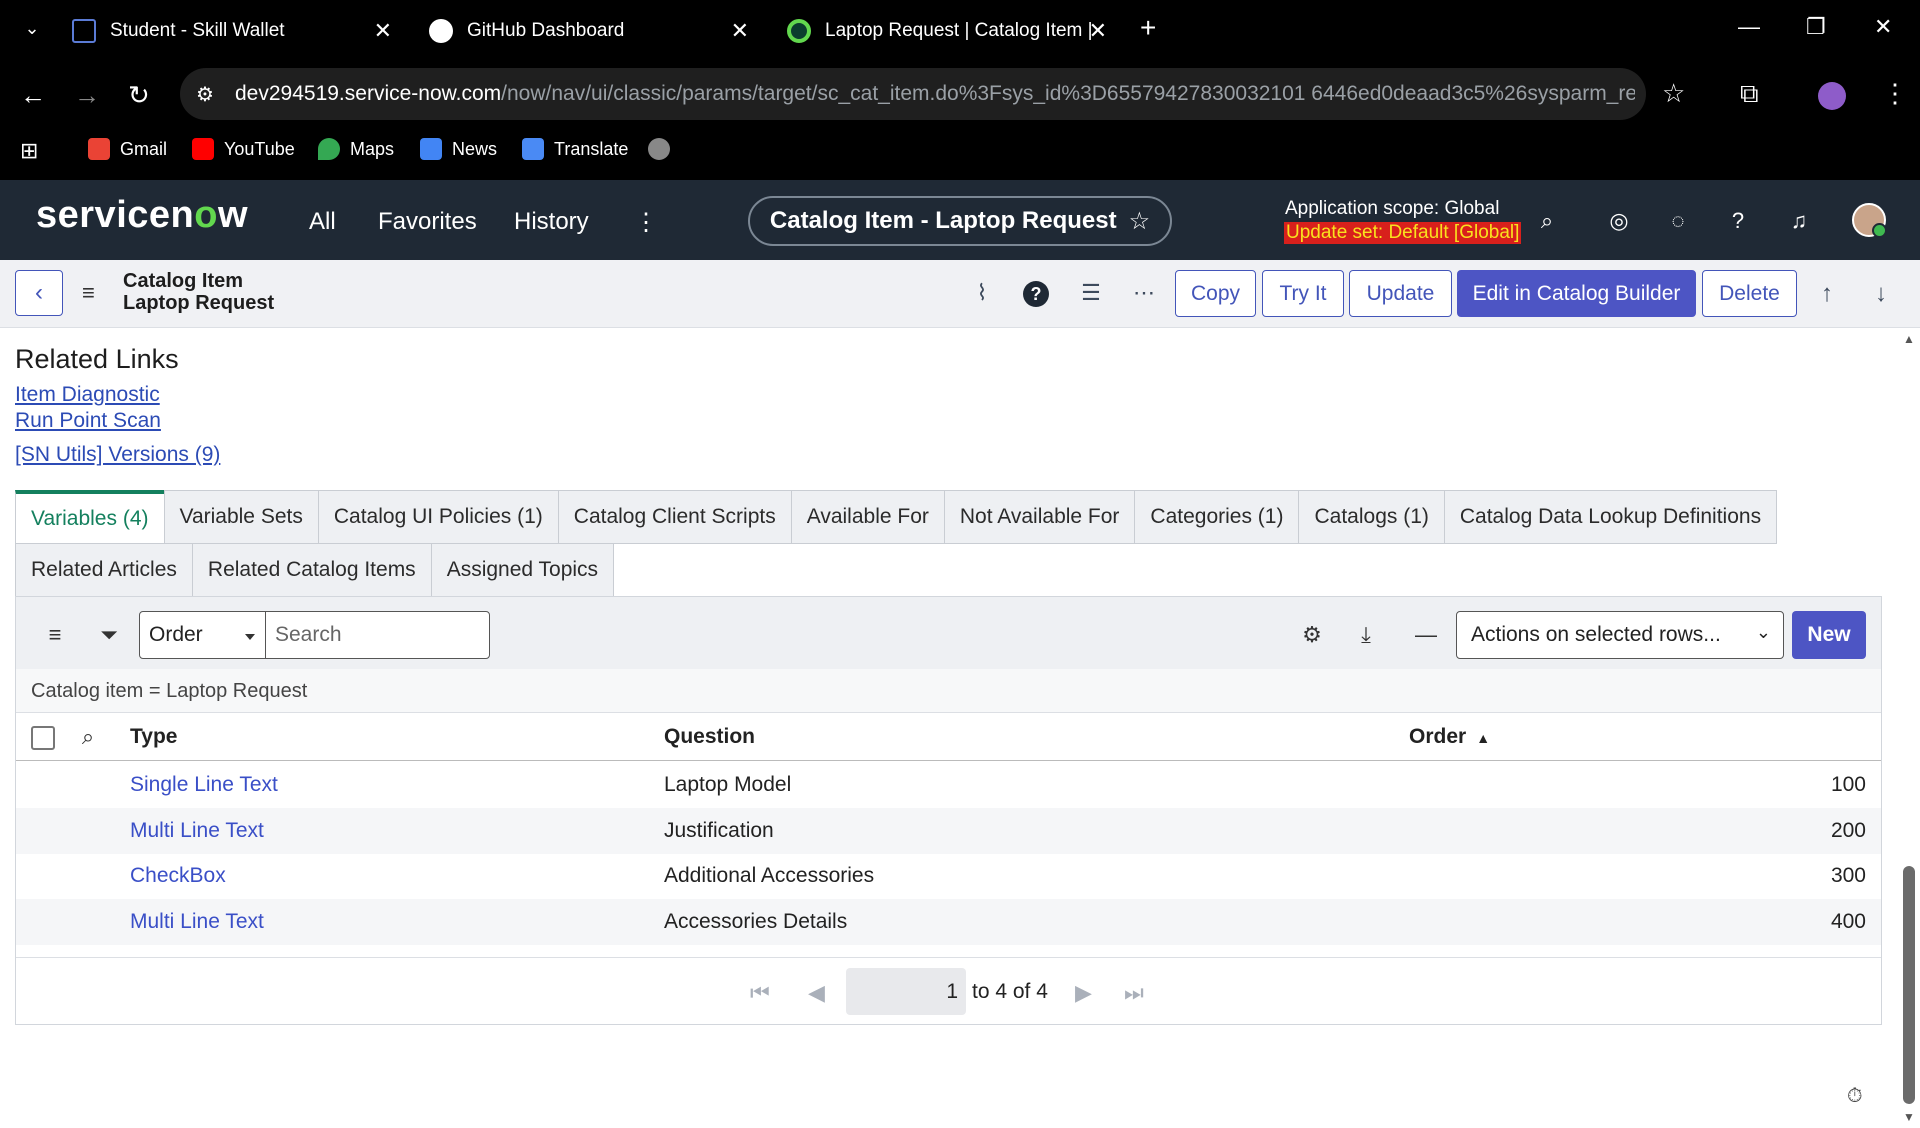 The width and height of the screenshot is (1920, 1128). What do you see at coordinates (169, 691) in the screenshot?
I see `filter-breadcrumb: Catalog item = Laptop Request` at bounding box center [169, 691].